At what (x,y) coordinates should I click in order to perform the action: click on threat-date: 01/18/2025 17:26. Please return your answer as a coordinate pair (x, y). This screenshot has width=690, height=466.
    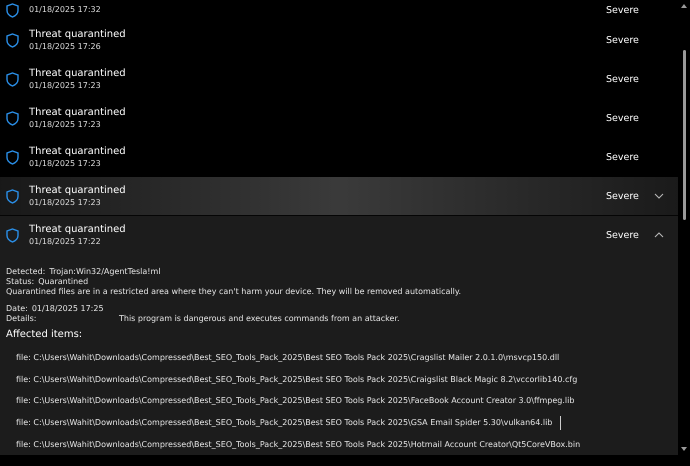
    Looking at the image, I should click on (65, 47).